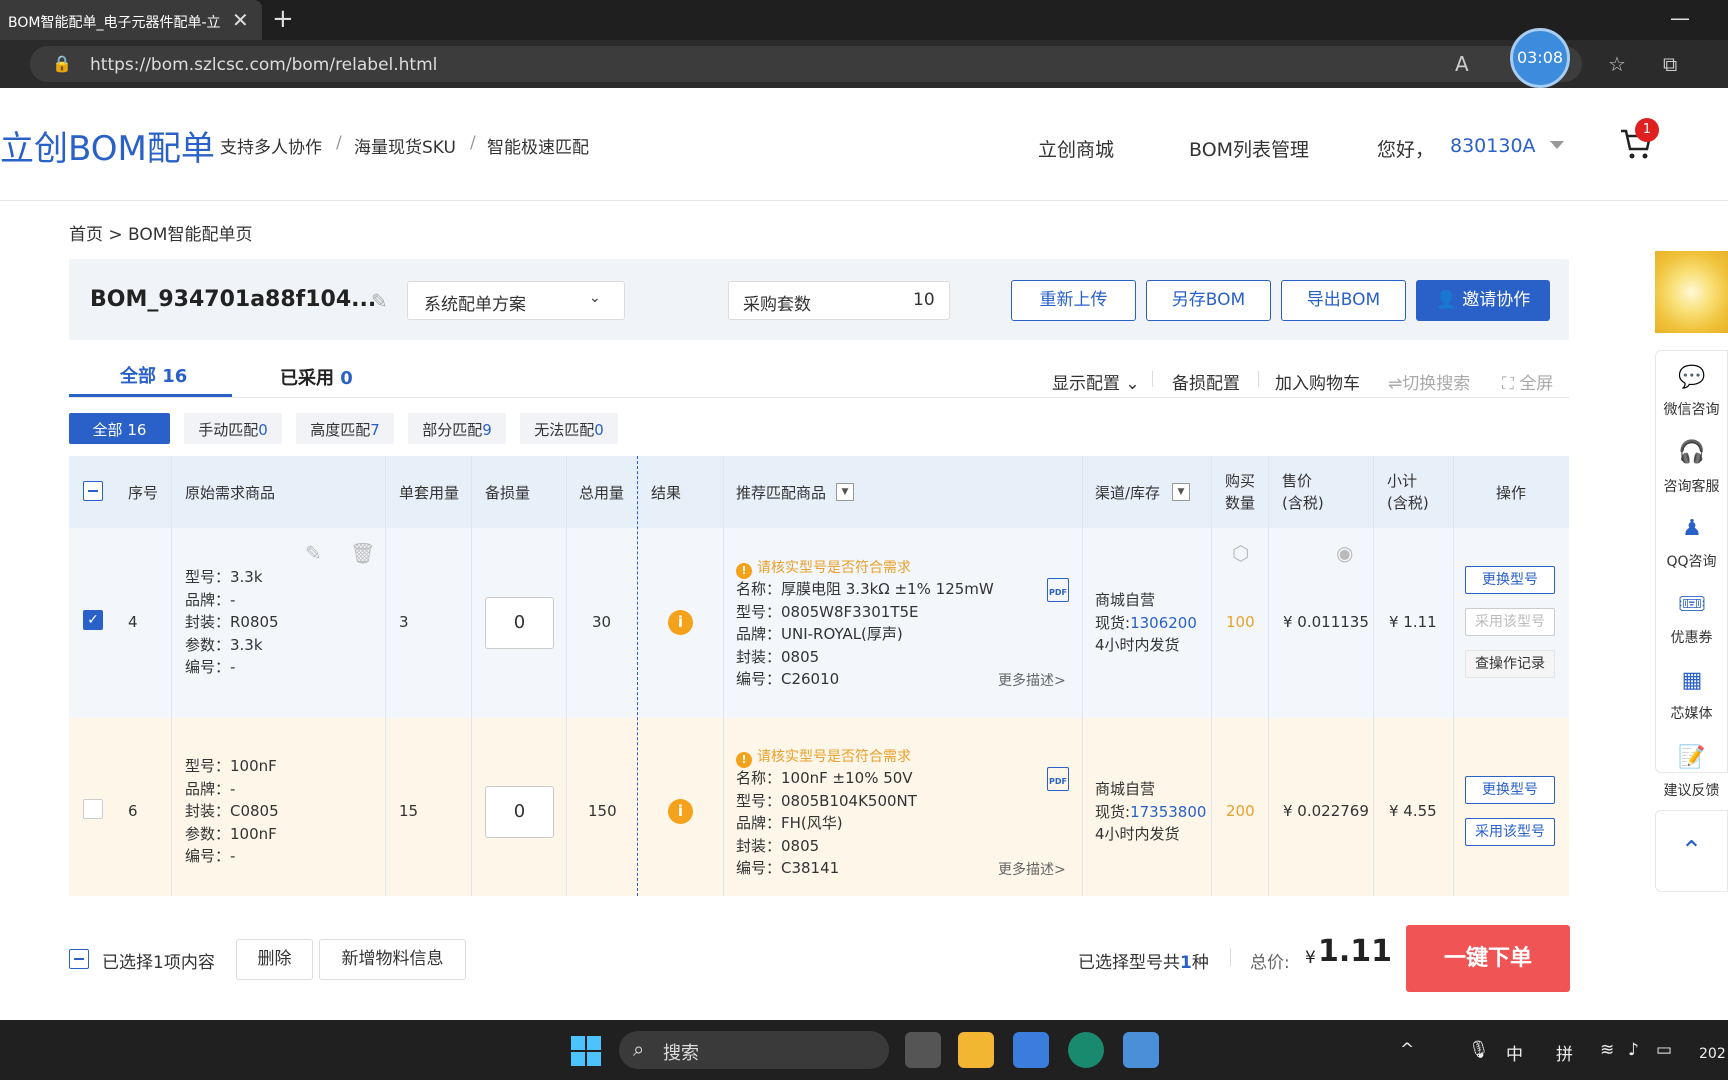  What do you see at coordinates (1249, 148) in the screenshot?
I see `nav-bom-list: BOM列表管理` at bounding box center [1249, 148].